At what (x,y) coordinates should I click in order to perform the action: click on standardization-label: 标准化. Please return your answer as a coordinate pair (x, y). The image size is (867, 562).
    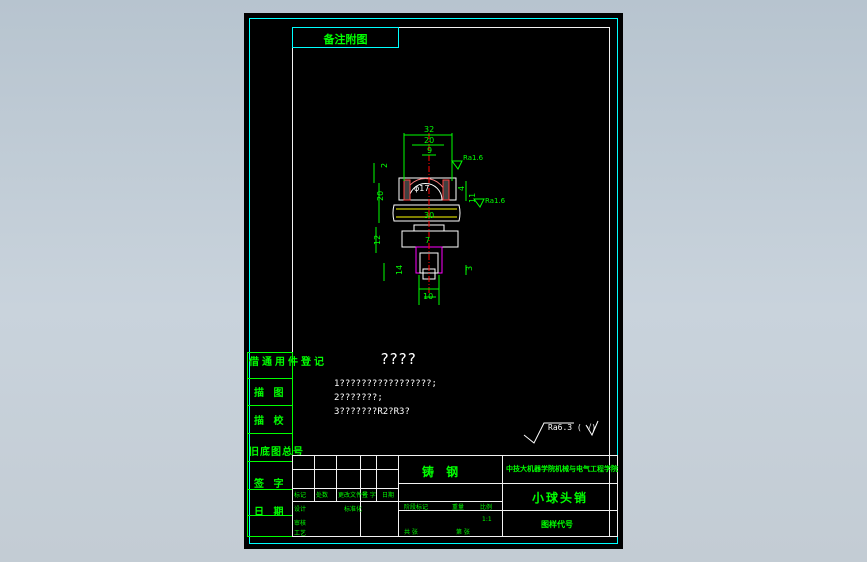
    Looking at the image, I should click on (353, 509).